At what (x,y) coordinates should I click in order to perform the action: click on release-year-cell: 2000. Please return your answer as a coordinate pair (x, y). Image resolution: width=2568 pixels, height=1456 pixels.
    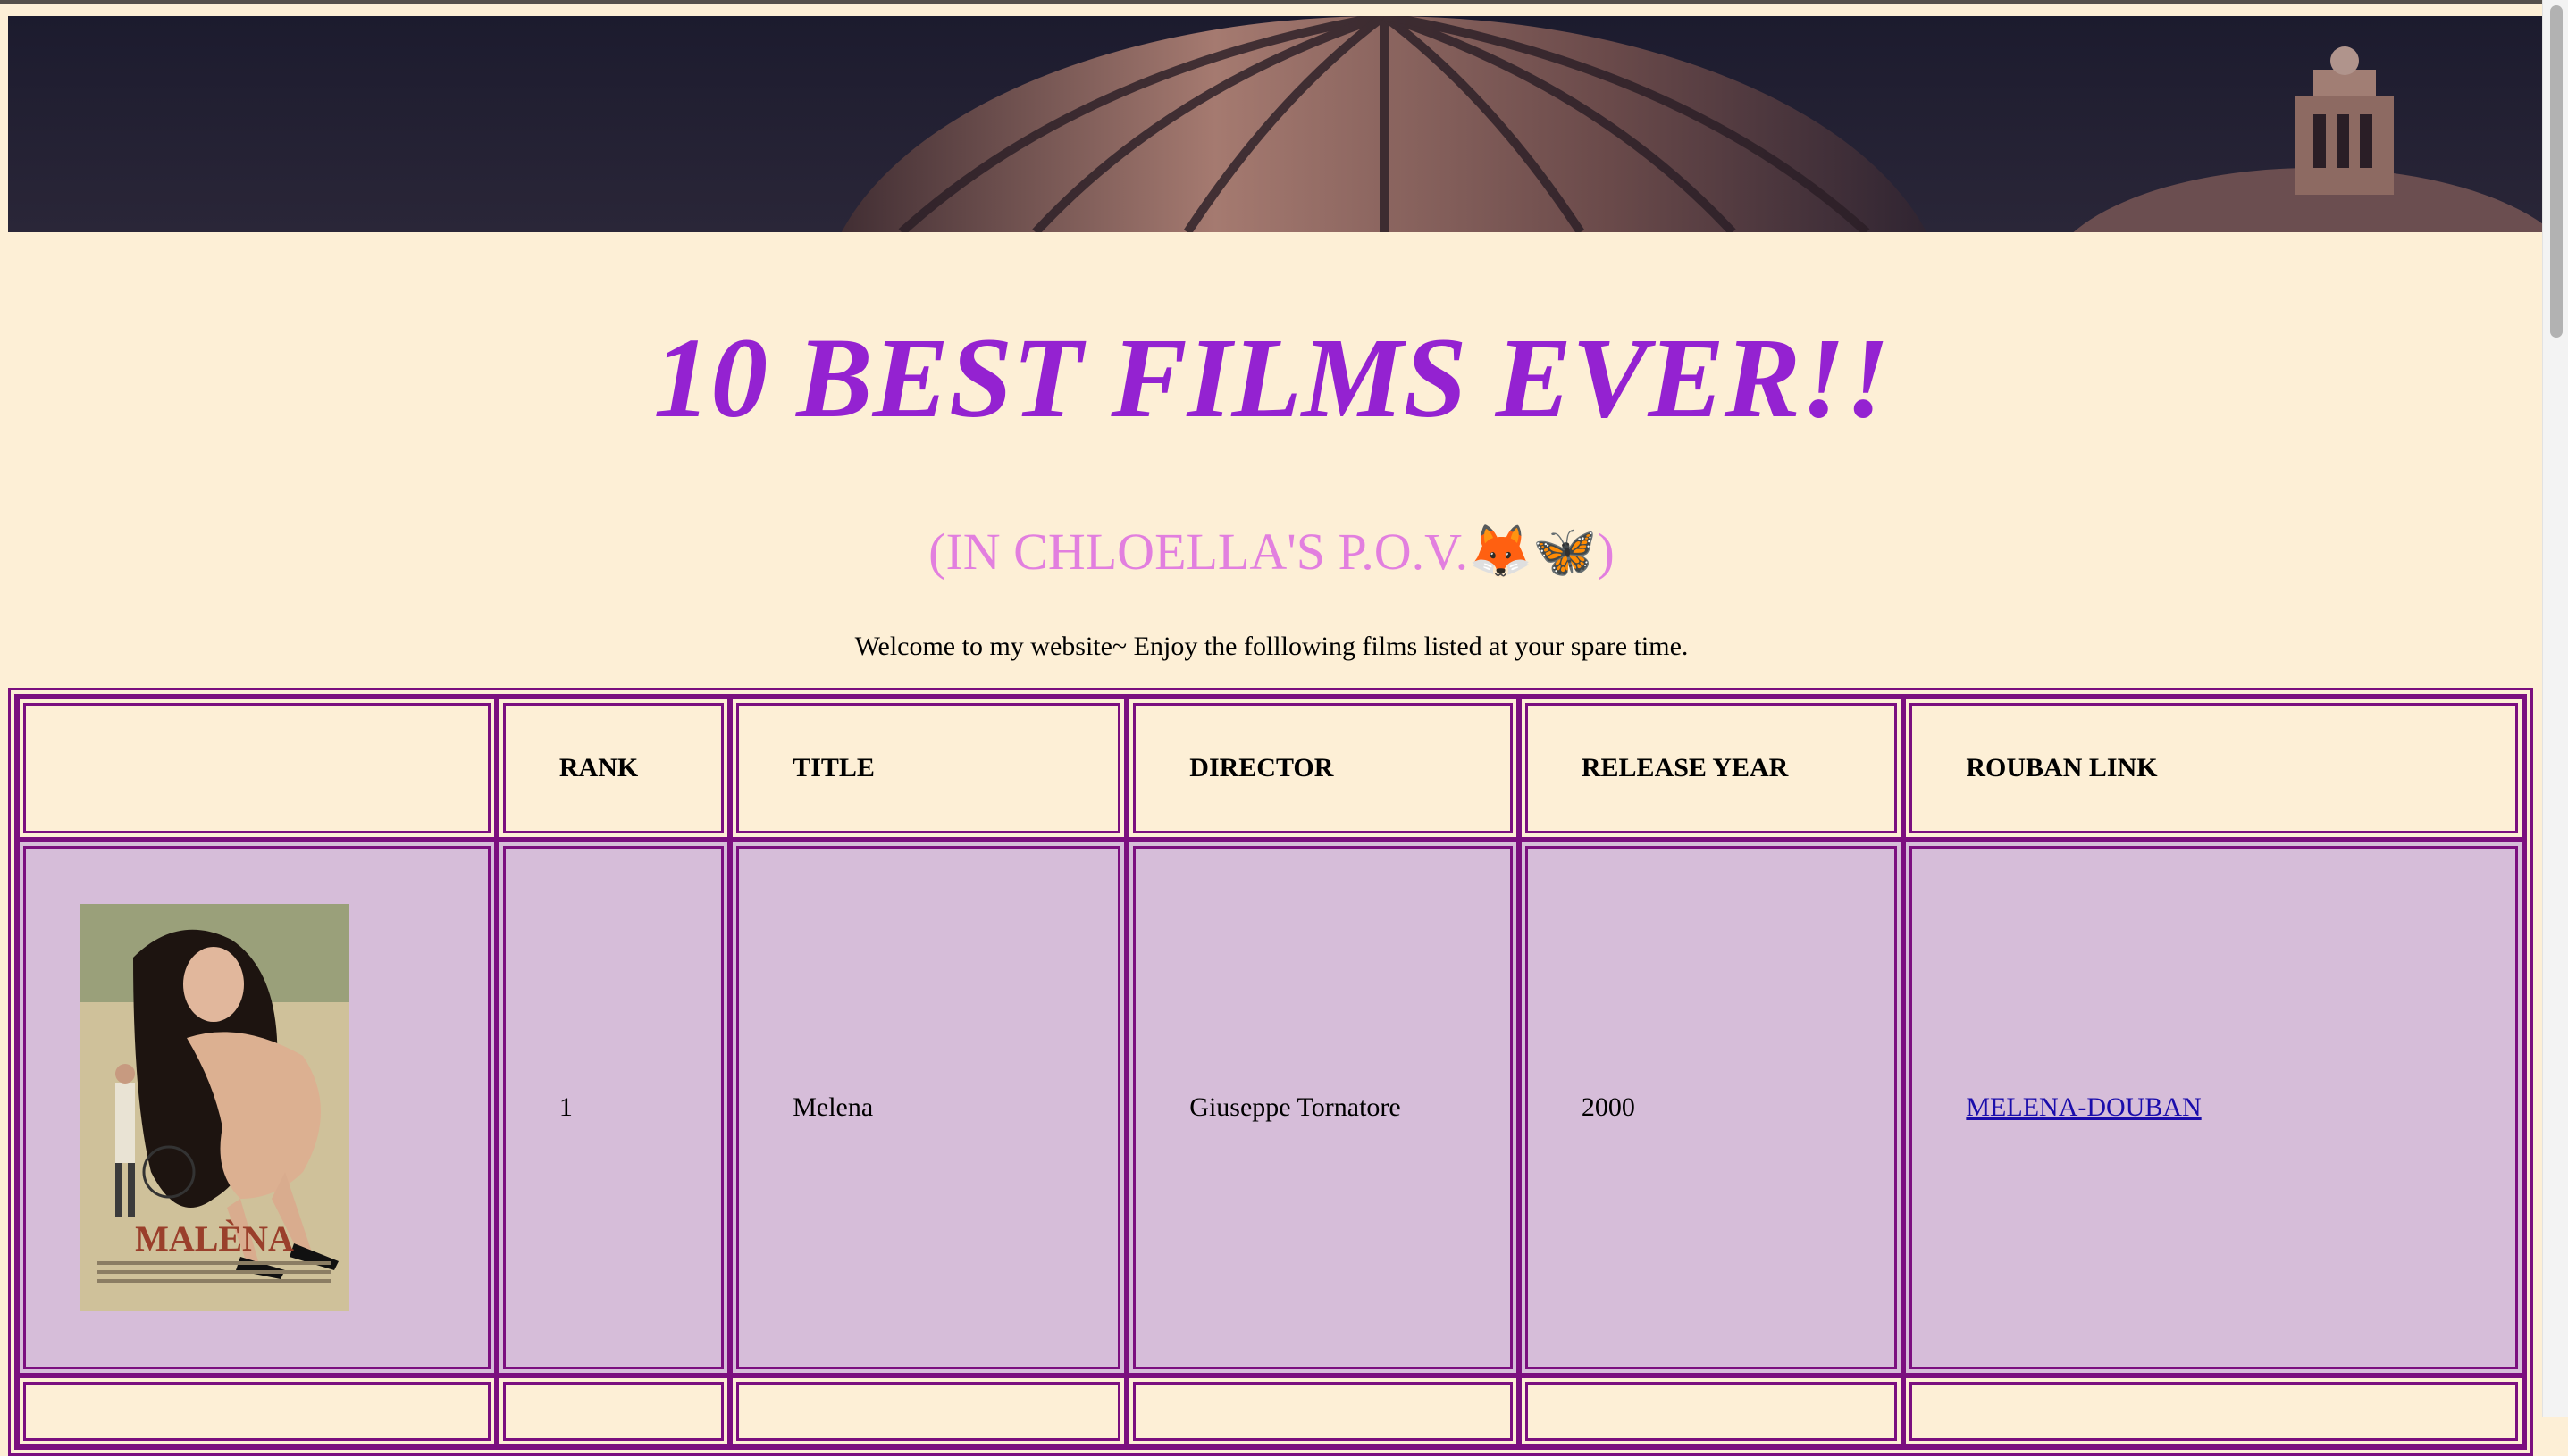
    Looking at the image, I should click on (1711, 1108).